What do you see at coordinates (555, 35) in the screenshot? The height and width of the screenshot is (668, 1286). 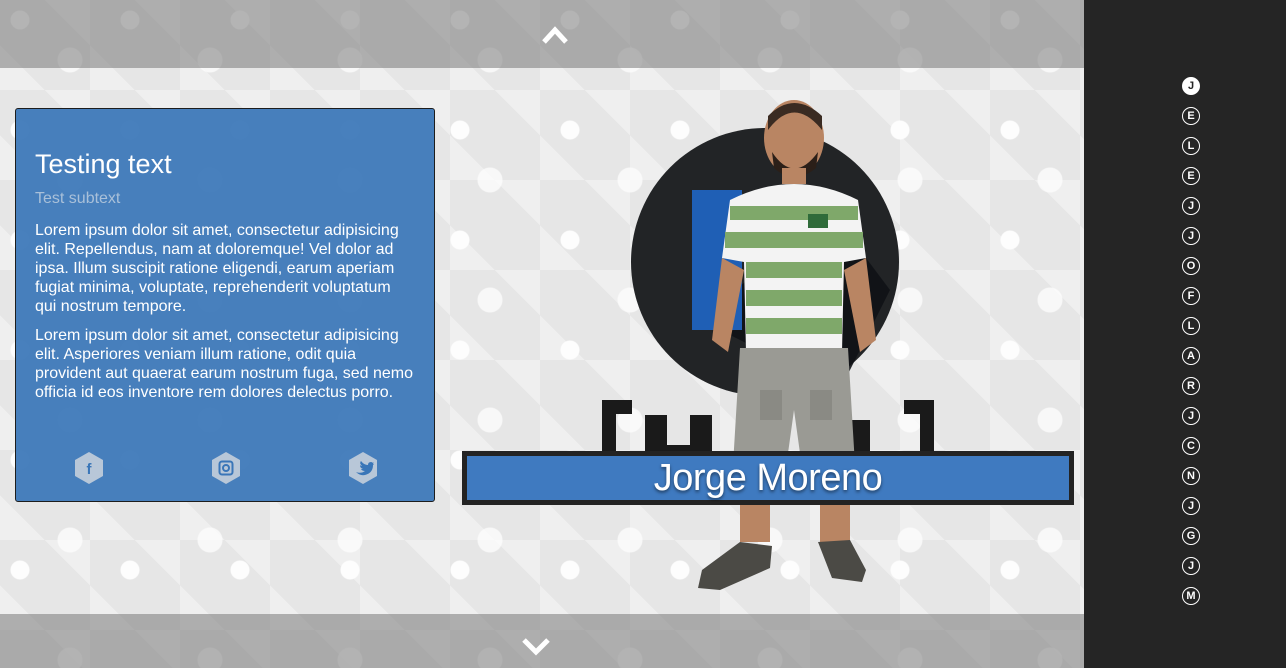 I see `chevron-up-icon` at bounding box center [555, 35].